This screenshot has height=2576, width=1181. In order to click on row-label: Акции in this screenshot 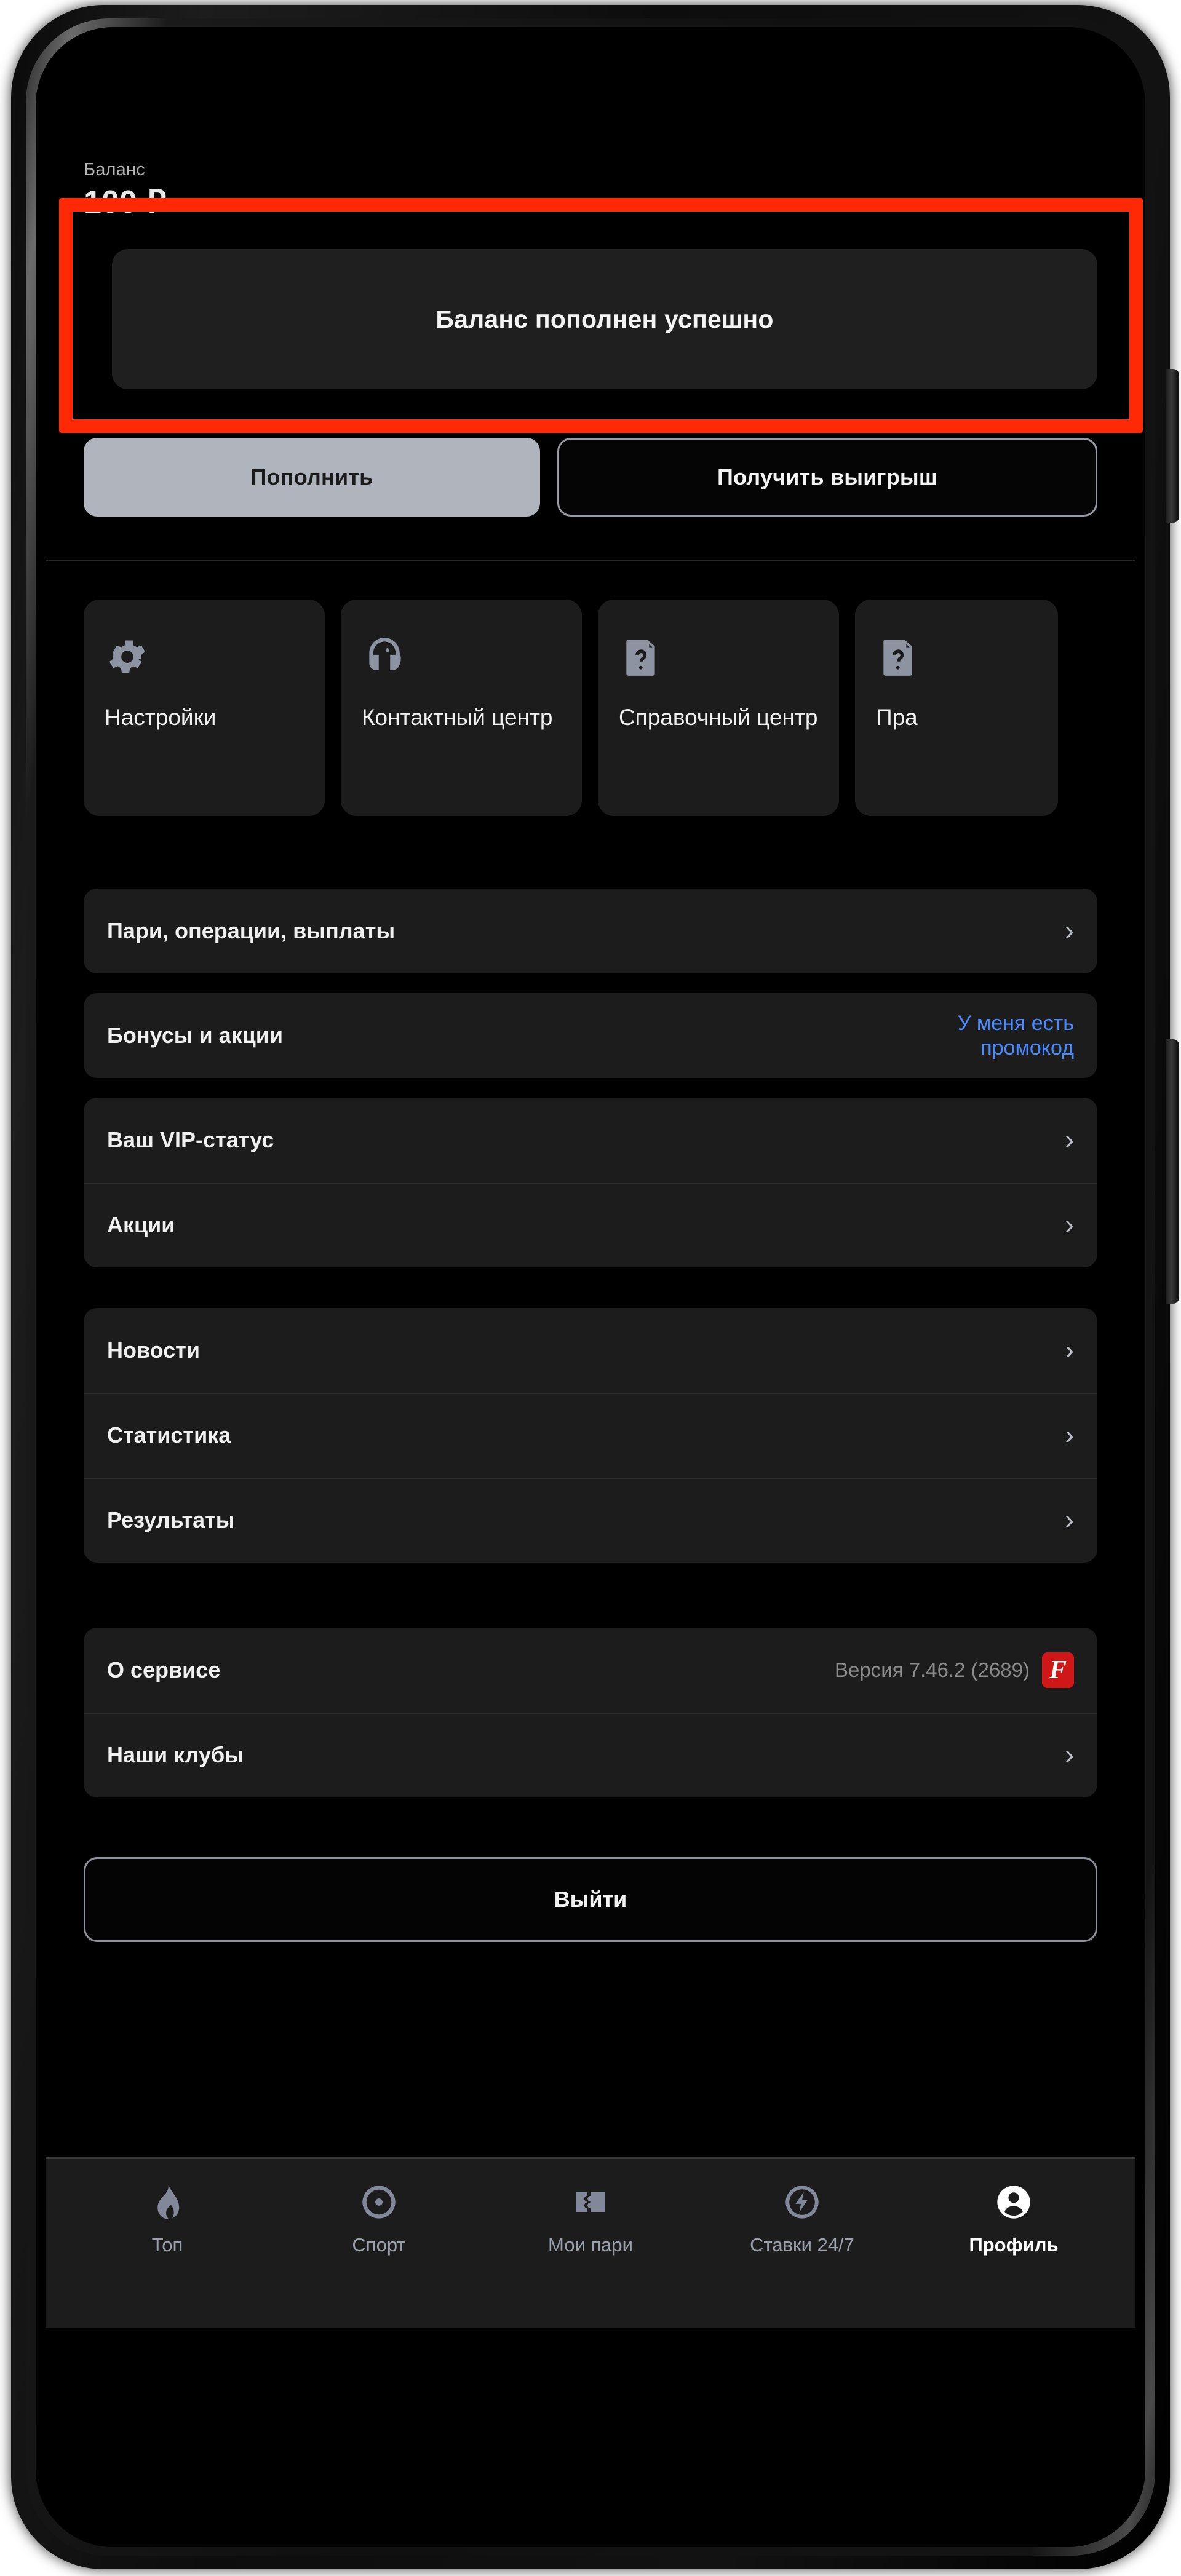, I will do `click(141, 1224)`.